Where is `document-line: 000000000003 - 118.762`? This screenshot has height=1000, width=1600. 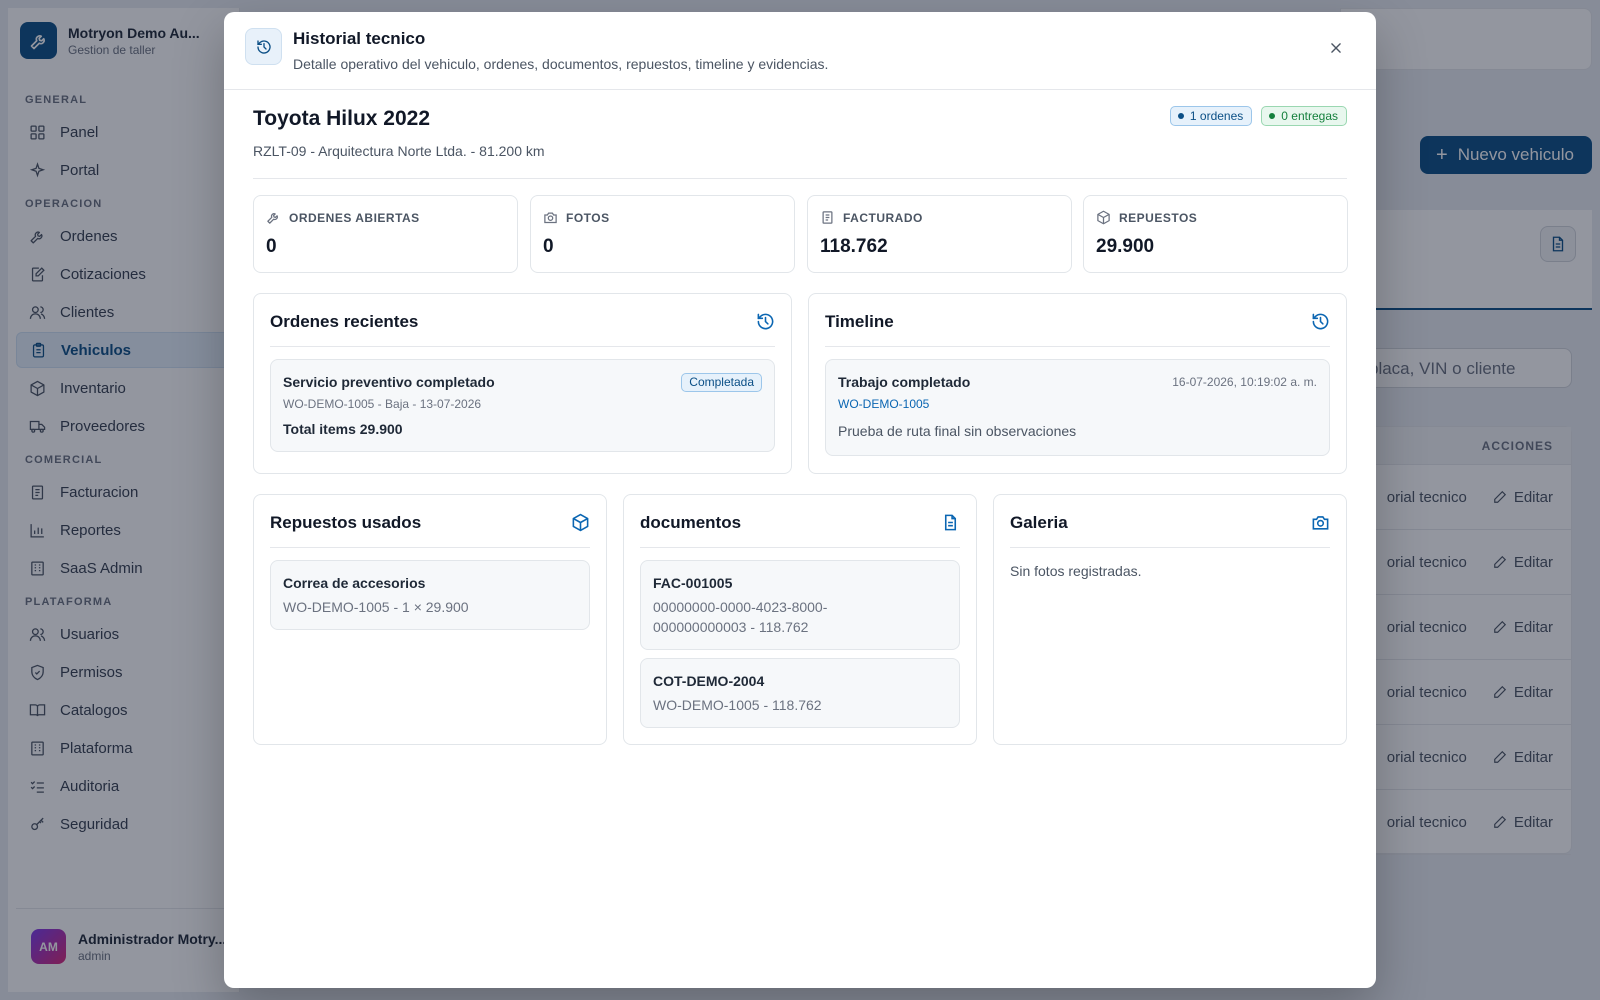 document-line: 000000000003 - 118.762 is located at coordinates (731, 627).